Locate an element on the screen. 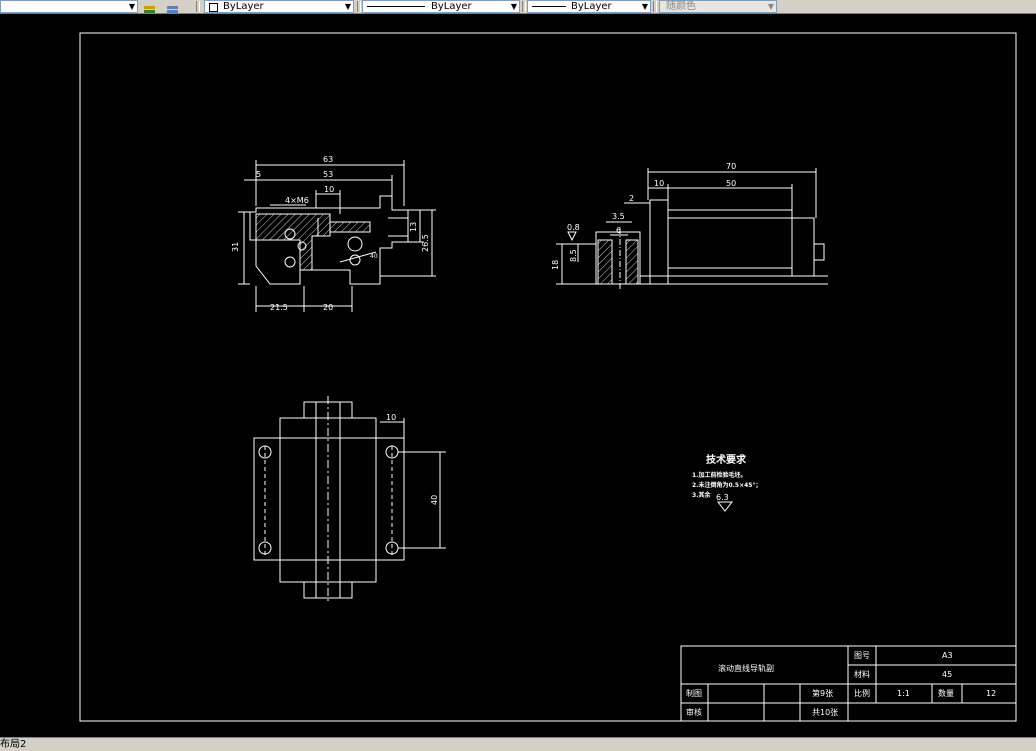 The image size is (1036, 751). layer-stack-icon is located at coordinates (150, 6).